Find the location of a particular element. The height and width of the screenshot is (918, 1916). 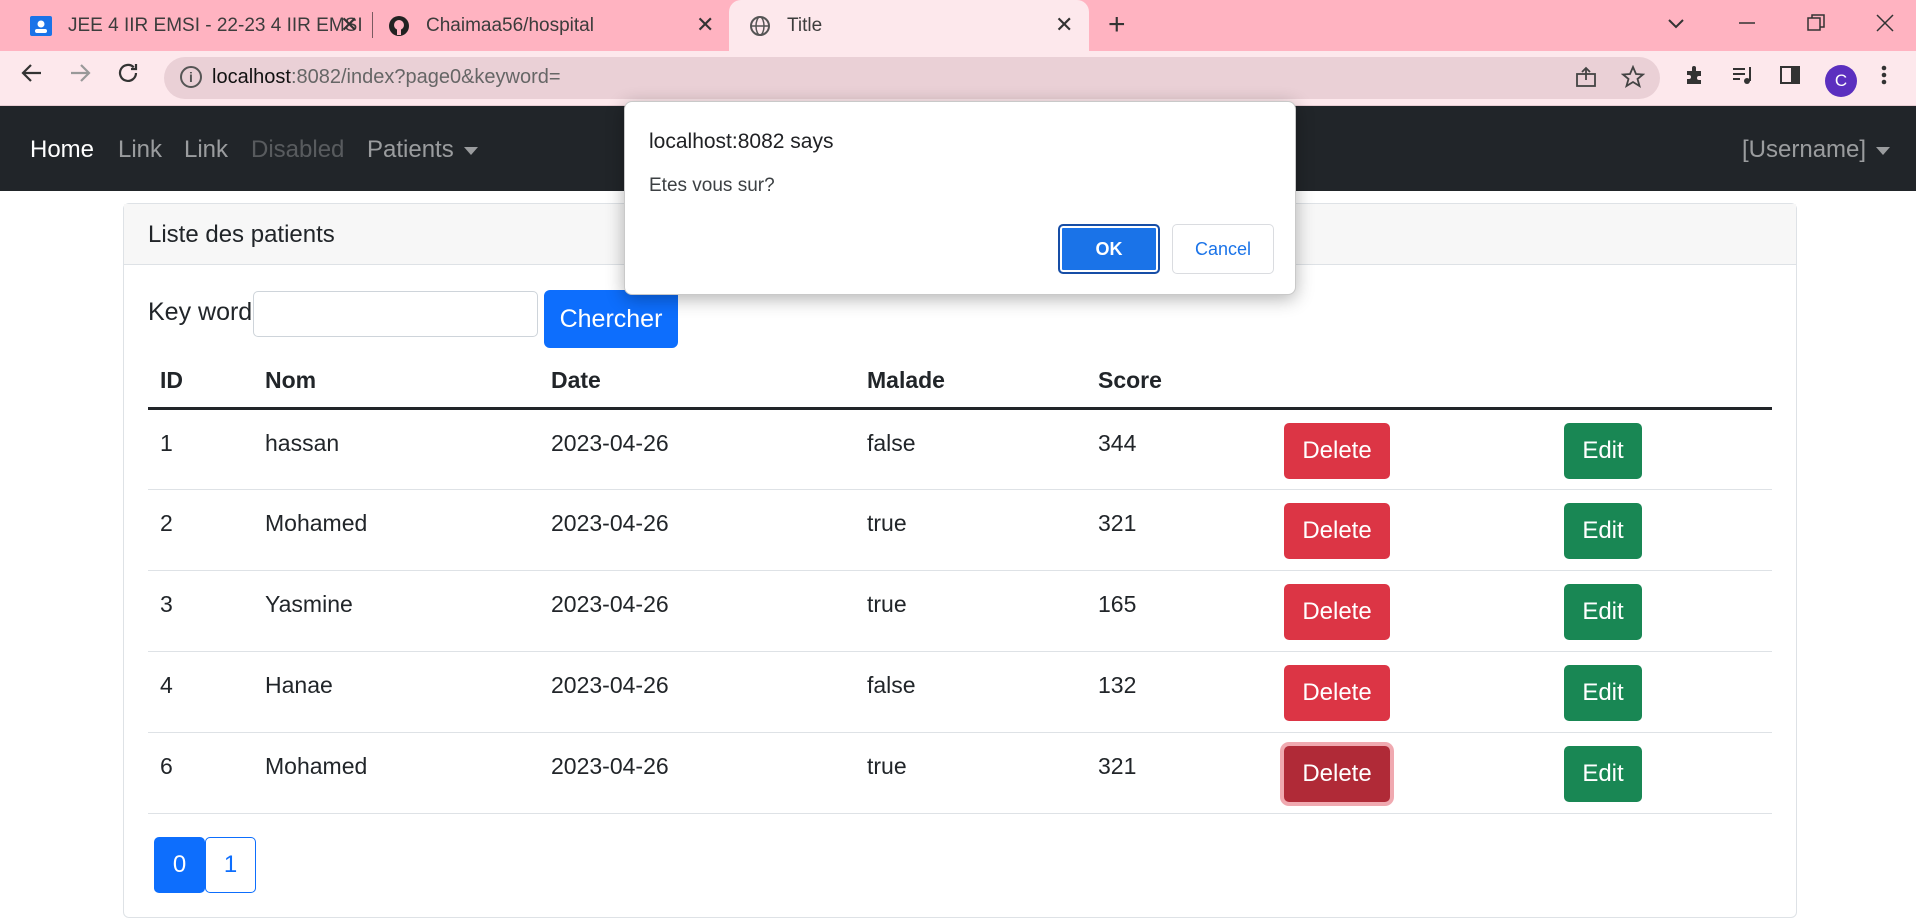

cell-id: 1 is located at coordinates (200, 449).